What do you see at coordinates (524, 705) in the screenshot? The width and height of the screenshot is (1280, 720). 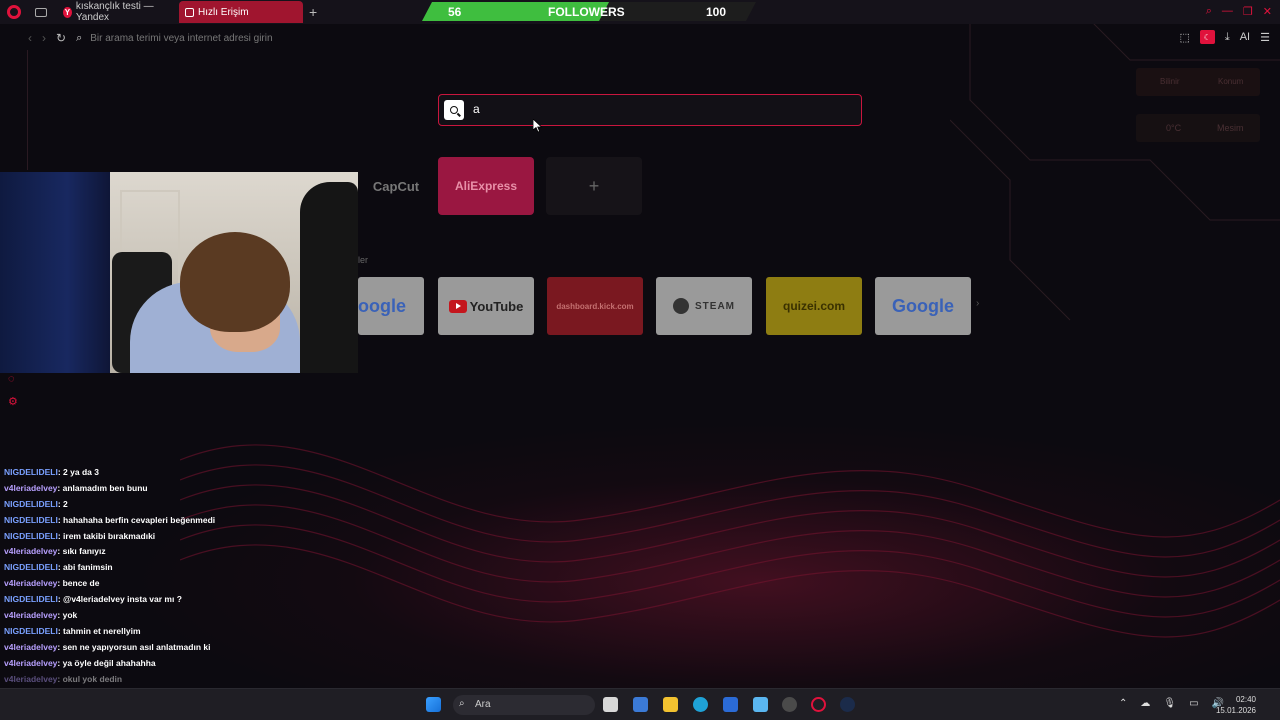 I see `taskbar-search: ⌕ Ara` at bounding box center [524, 705].